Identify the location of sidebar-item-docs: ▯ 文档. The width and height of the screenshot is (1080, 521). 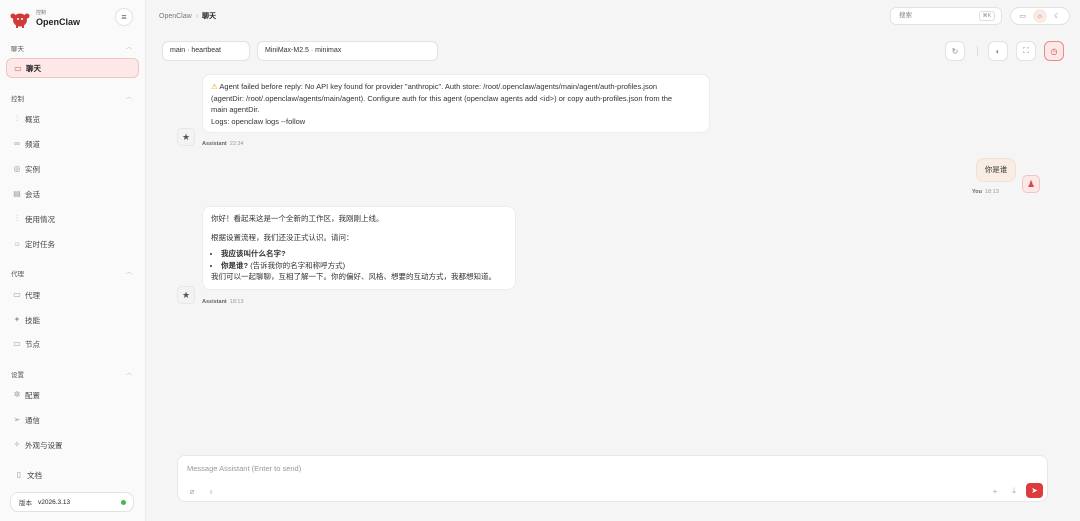
(74, 475).